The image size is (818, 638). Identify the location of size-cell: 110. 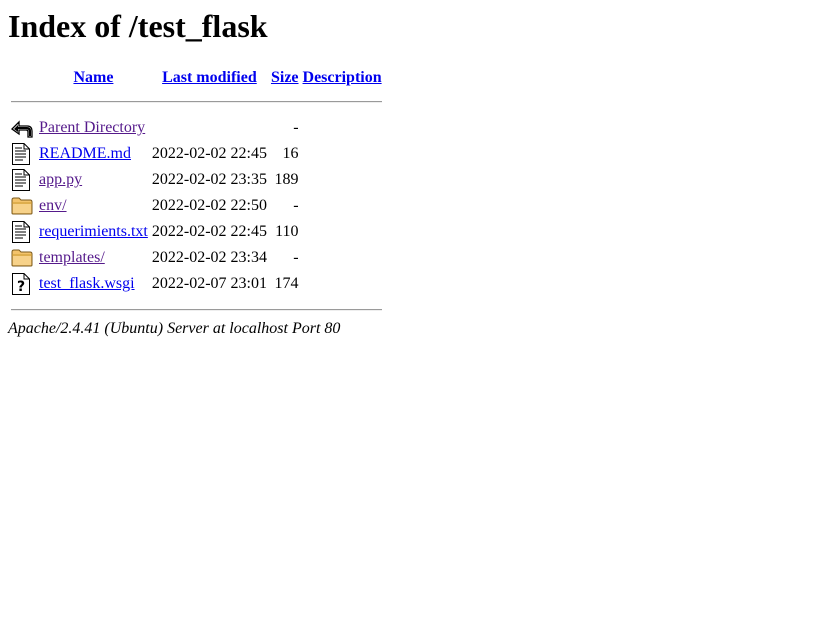
(287, 231).